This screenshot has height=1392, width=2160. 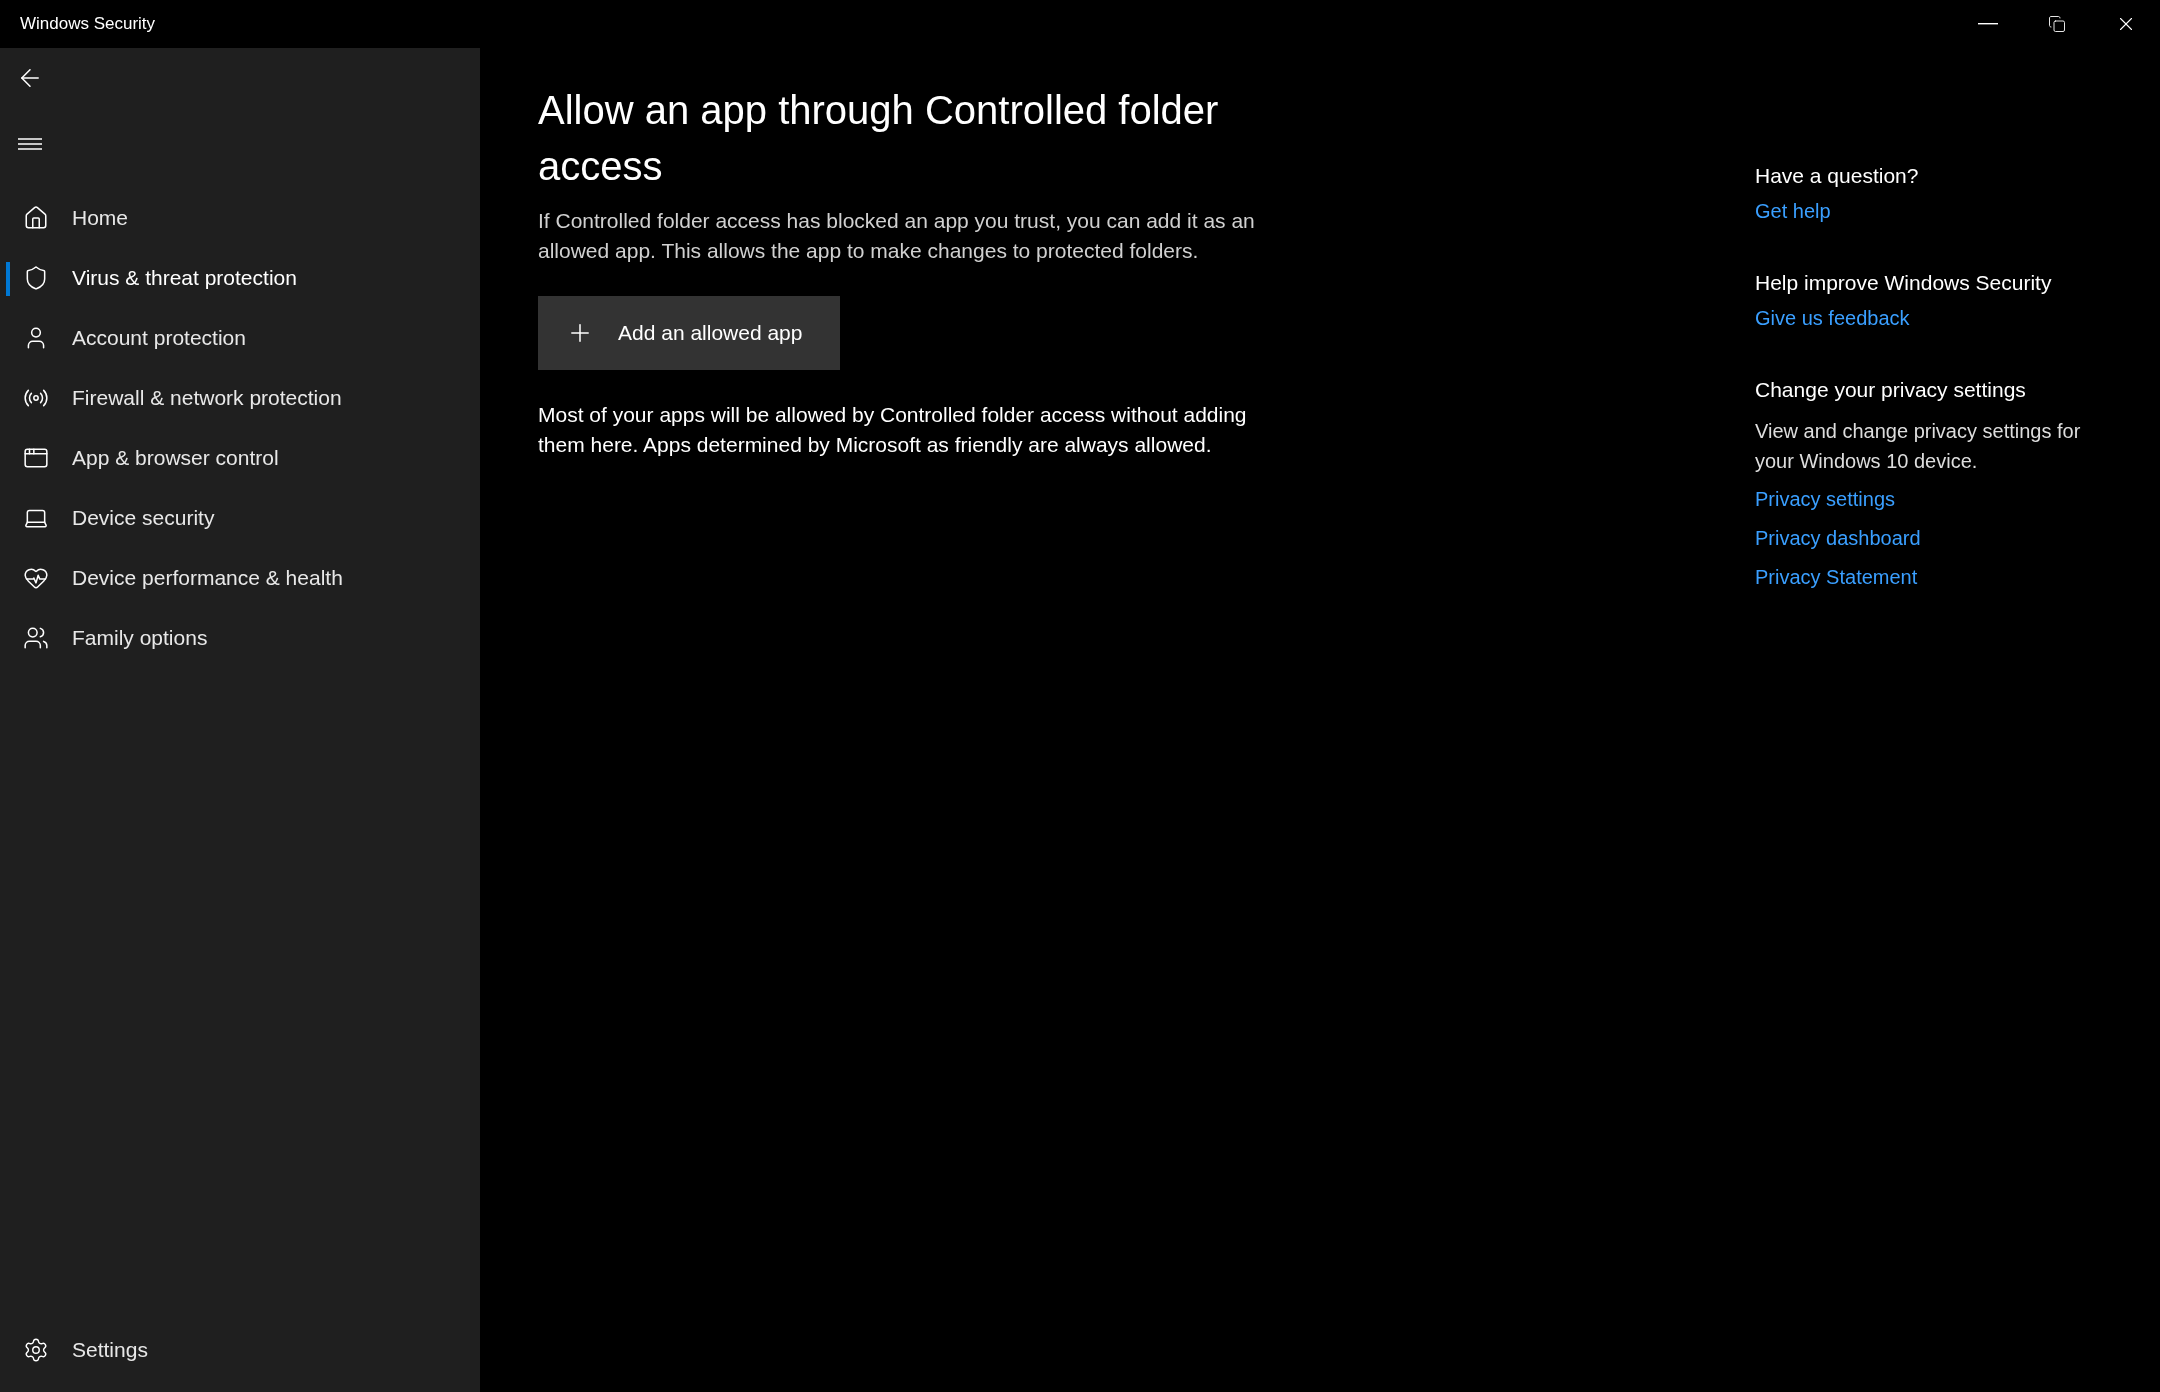 I want to click on settings-nav-item: Settings, so click(x=240, y=1350).